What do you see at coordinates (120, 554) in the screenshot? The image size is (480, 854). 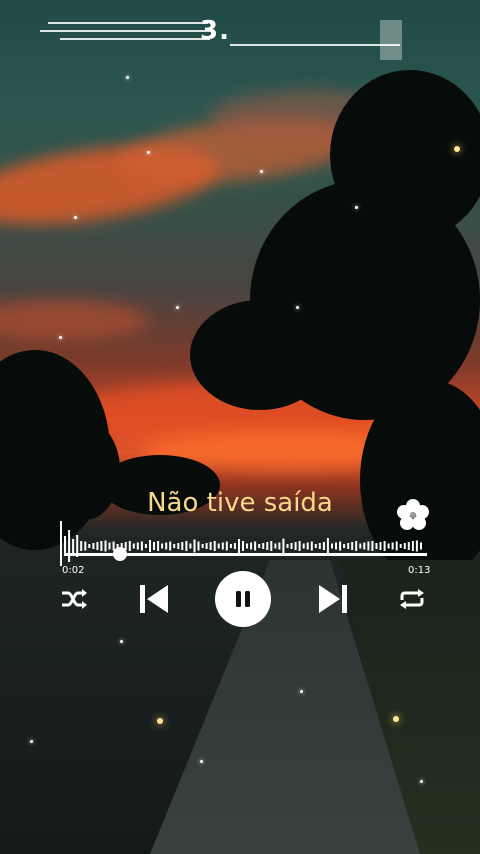 I see `progress-thumb` at bounding box center [120, 554].